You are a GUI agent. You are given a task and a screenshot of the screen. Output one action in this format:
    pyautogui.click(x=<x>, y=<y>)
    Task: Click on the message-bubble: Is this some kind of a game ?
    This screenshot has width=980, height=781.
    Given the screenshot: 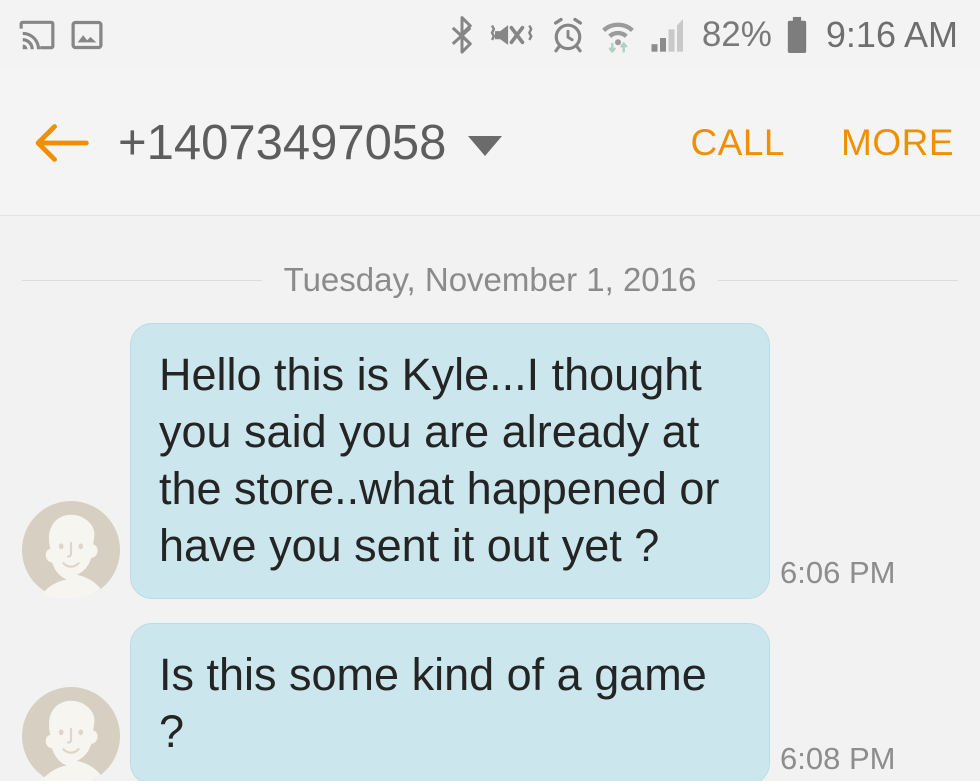 What is the action you would take?
    pyautogui.click(x=450, y=702)
    